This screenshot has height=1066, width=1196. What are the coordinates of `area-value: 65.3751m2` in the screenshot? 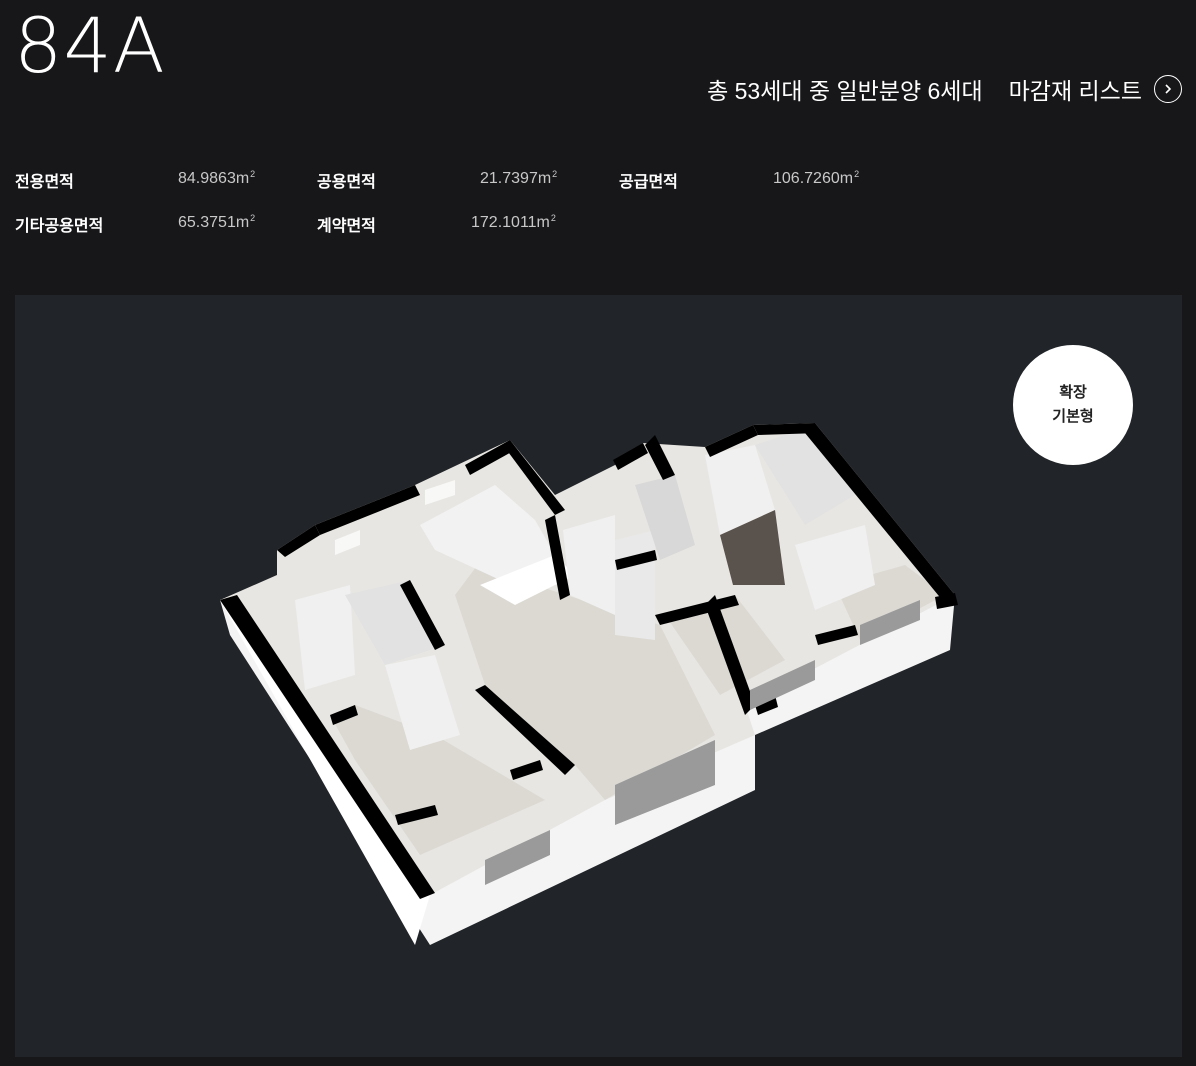 It's located at (217, 222).